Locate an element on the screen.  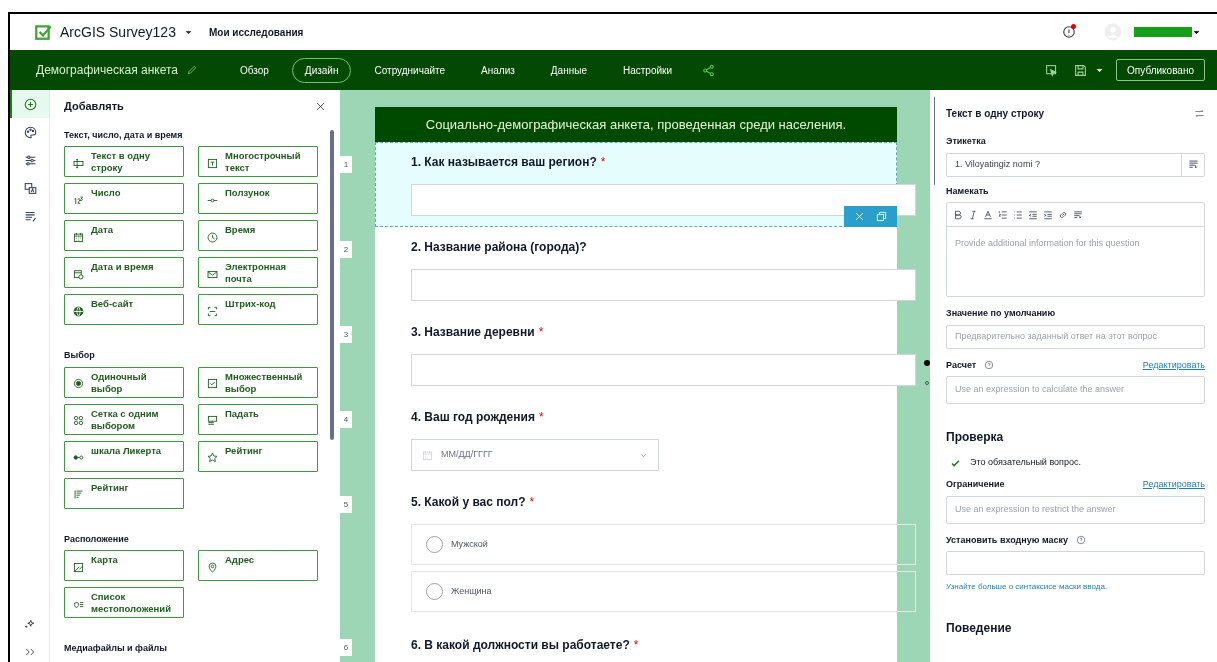
nav-tab: Анализ is located at coordinates (498, 70).